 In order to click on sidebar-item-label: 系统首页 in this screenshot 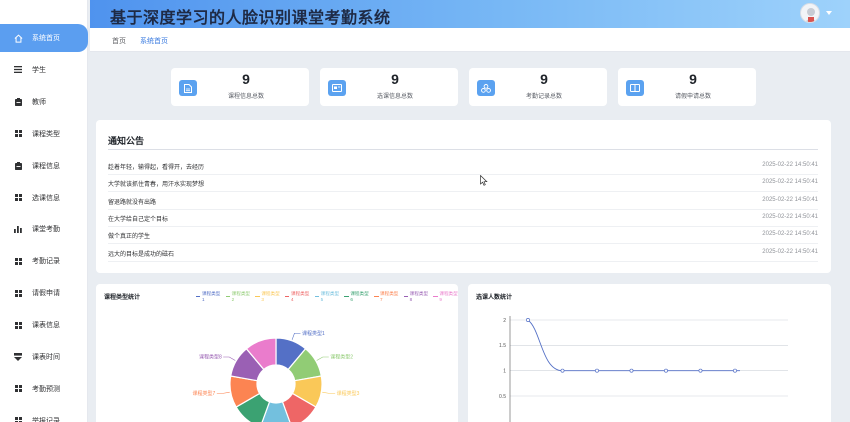, I will do `click(46, 38)`.